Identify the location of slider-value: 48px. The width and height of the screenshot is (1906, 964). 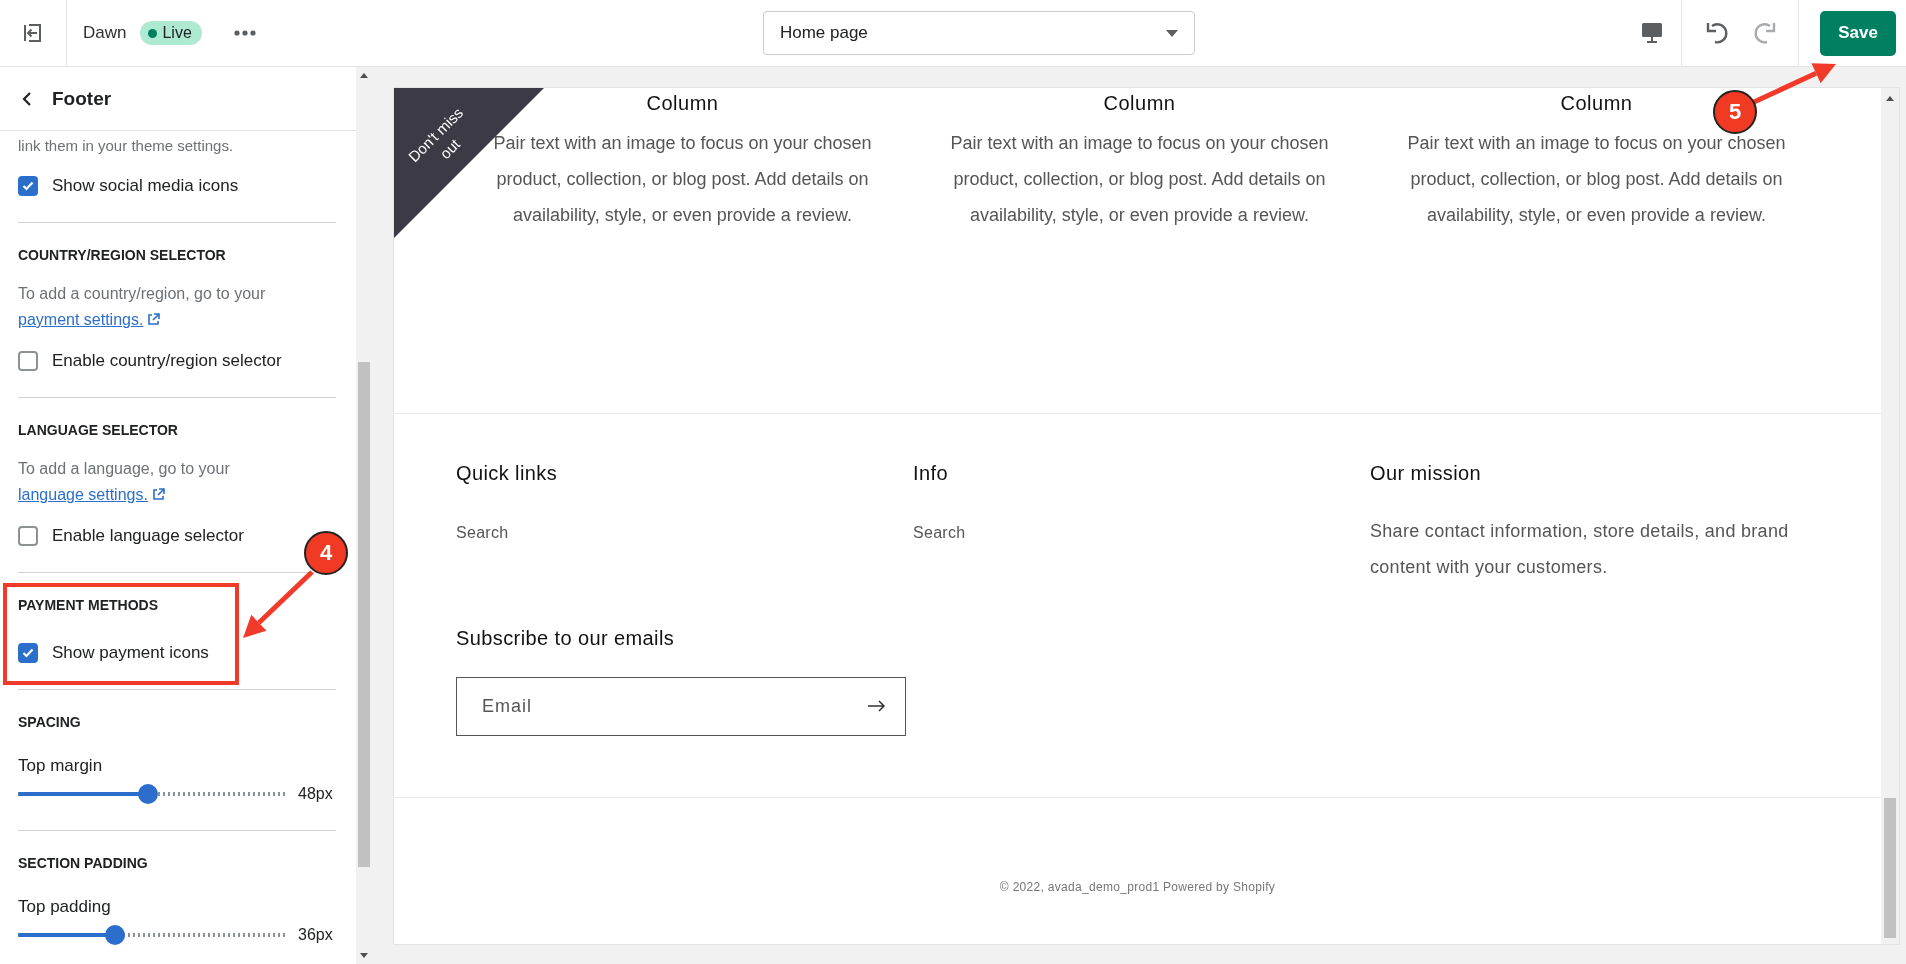
(315, 794).